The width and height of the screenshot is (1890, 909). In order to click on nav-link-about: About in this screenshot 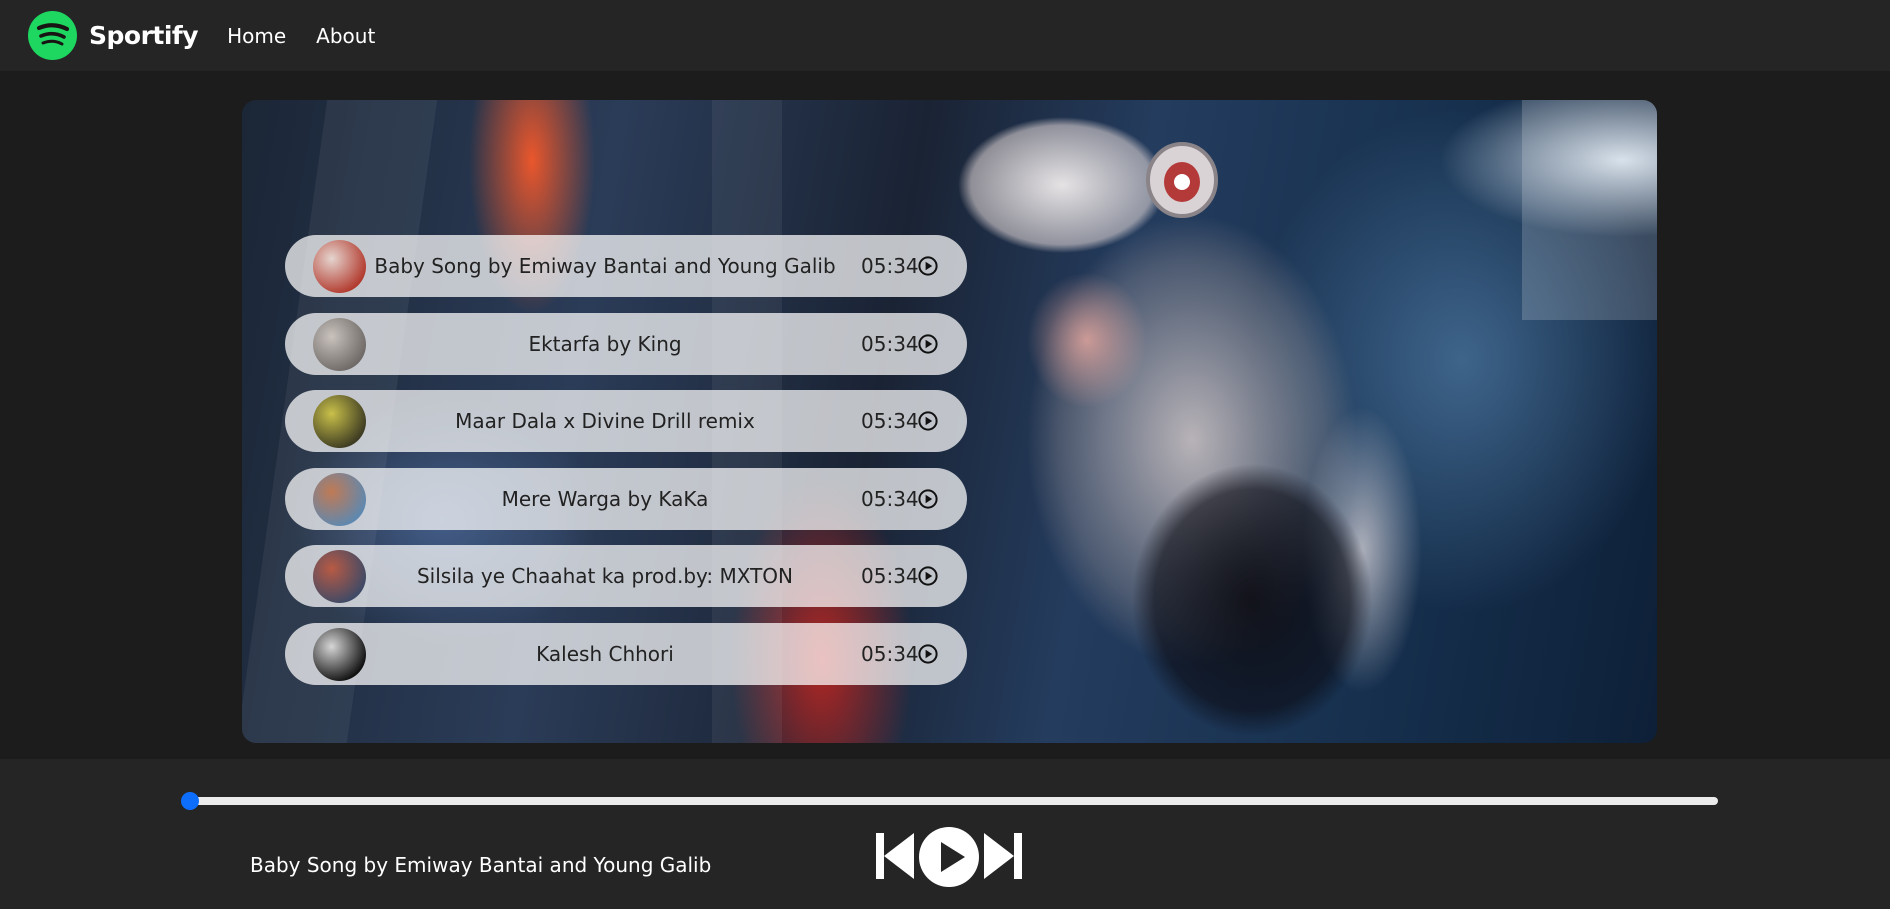, I will do `click(345, 36)`.